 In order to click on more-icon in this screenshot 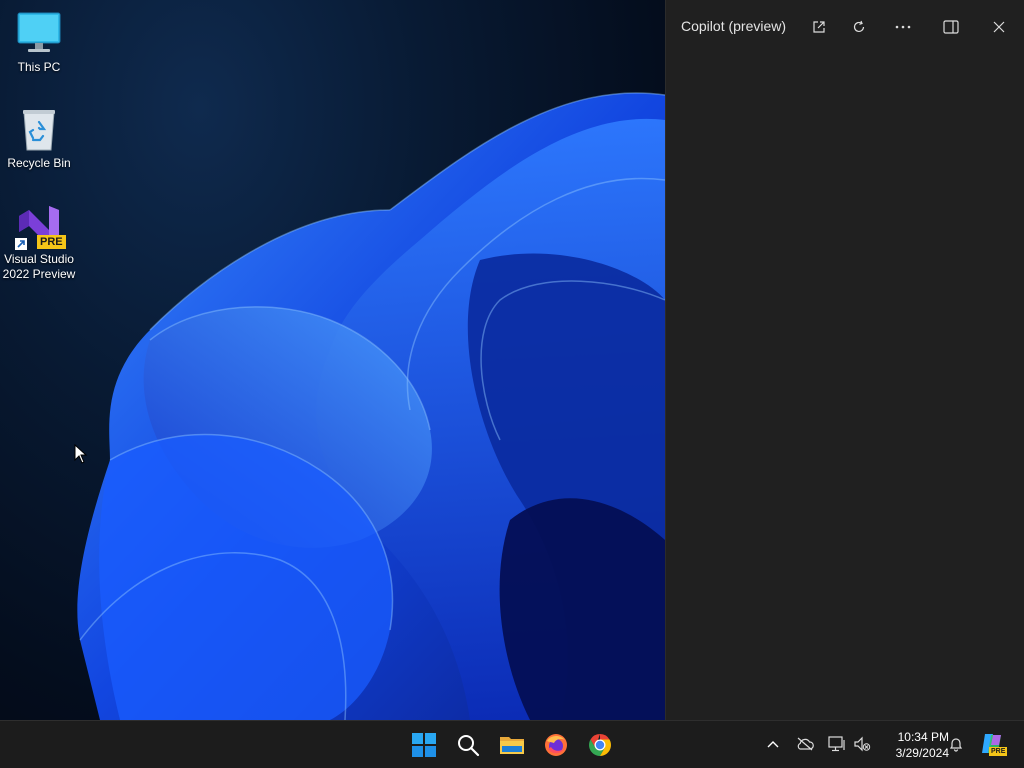, I will do `click(903, 27)`.